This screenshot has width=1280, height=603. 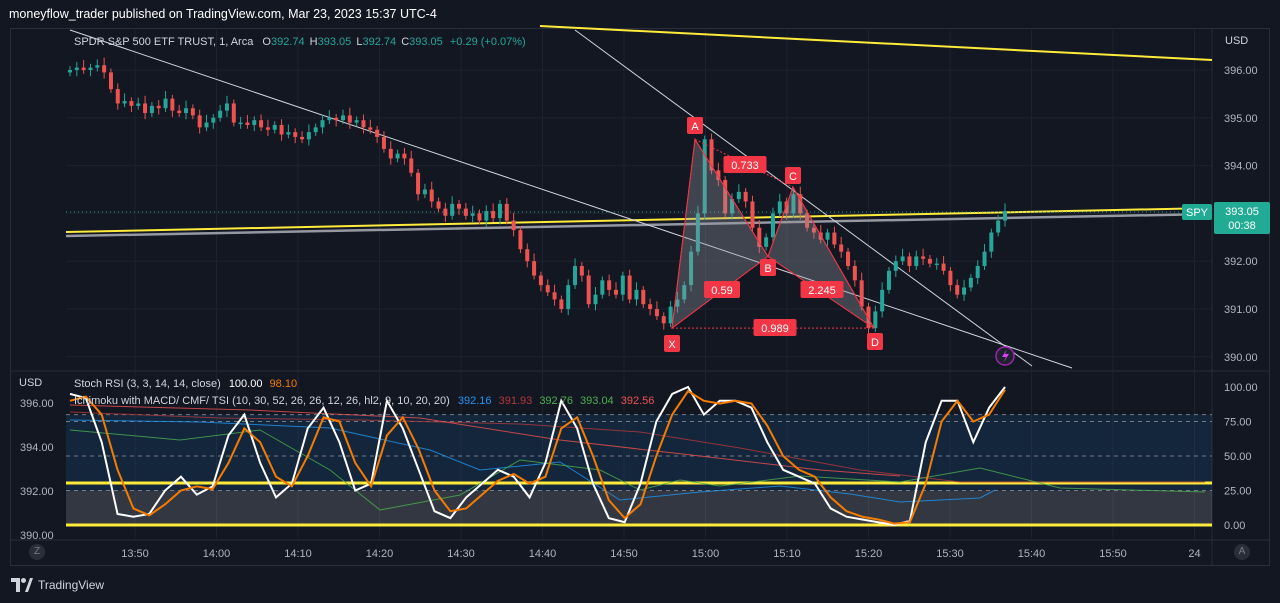 What do you see at coordinates (487, 42) in the screenshot?
I see `change-value: +0.29 (+0.07%)` at bounding box center [487, 42].